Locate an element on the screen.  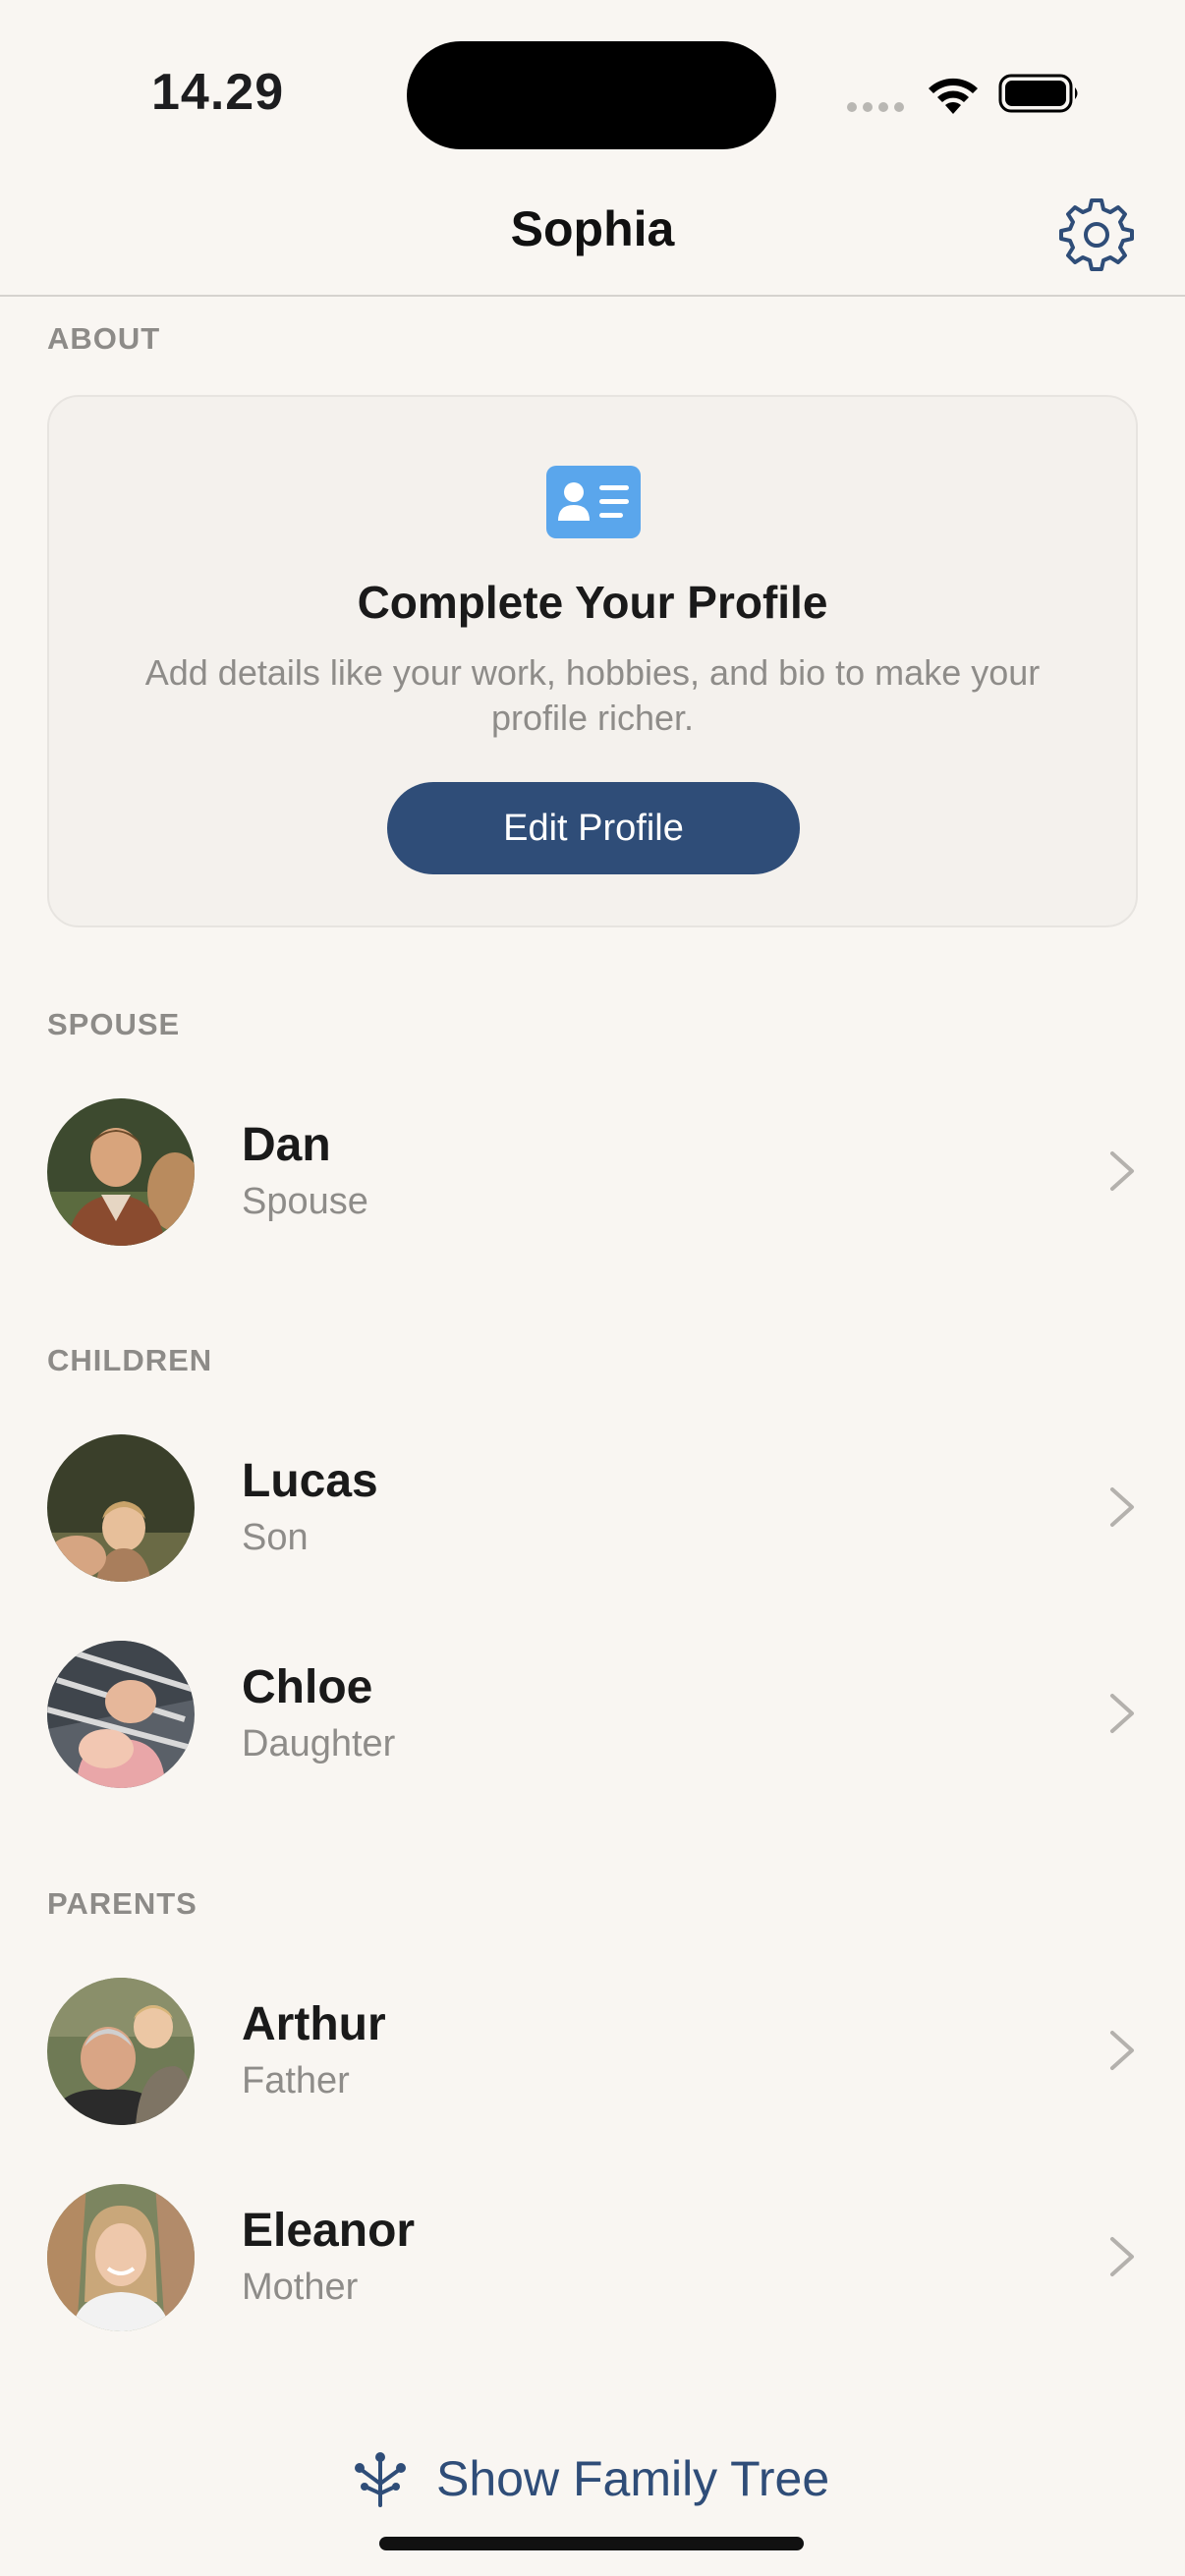
status-bar: 14.29 is located at coordinates (592, 88).